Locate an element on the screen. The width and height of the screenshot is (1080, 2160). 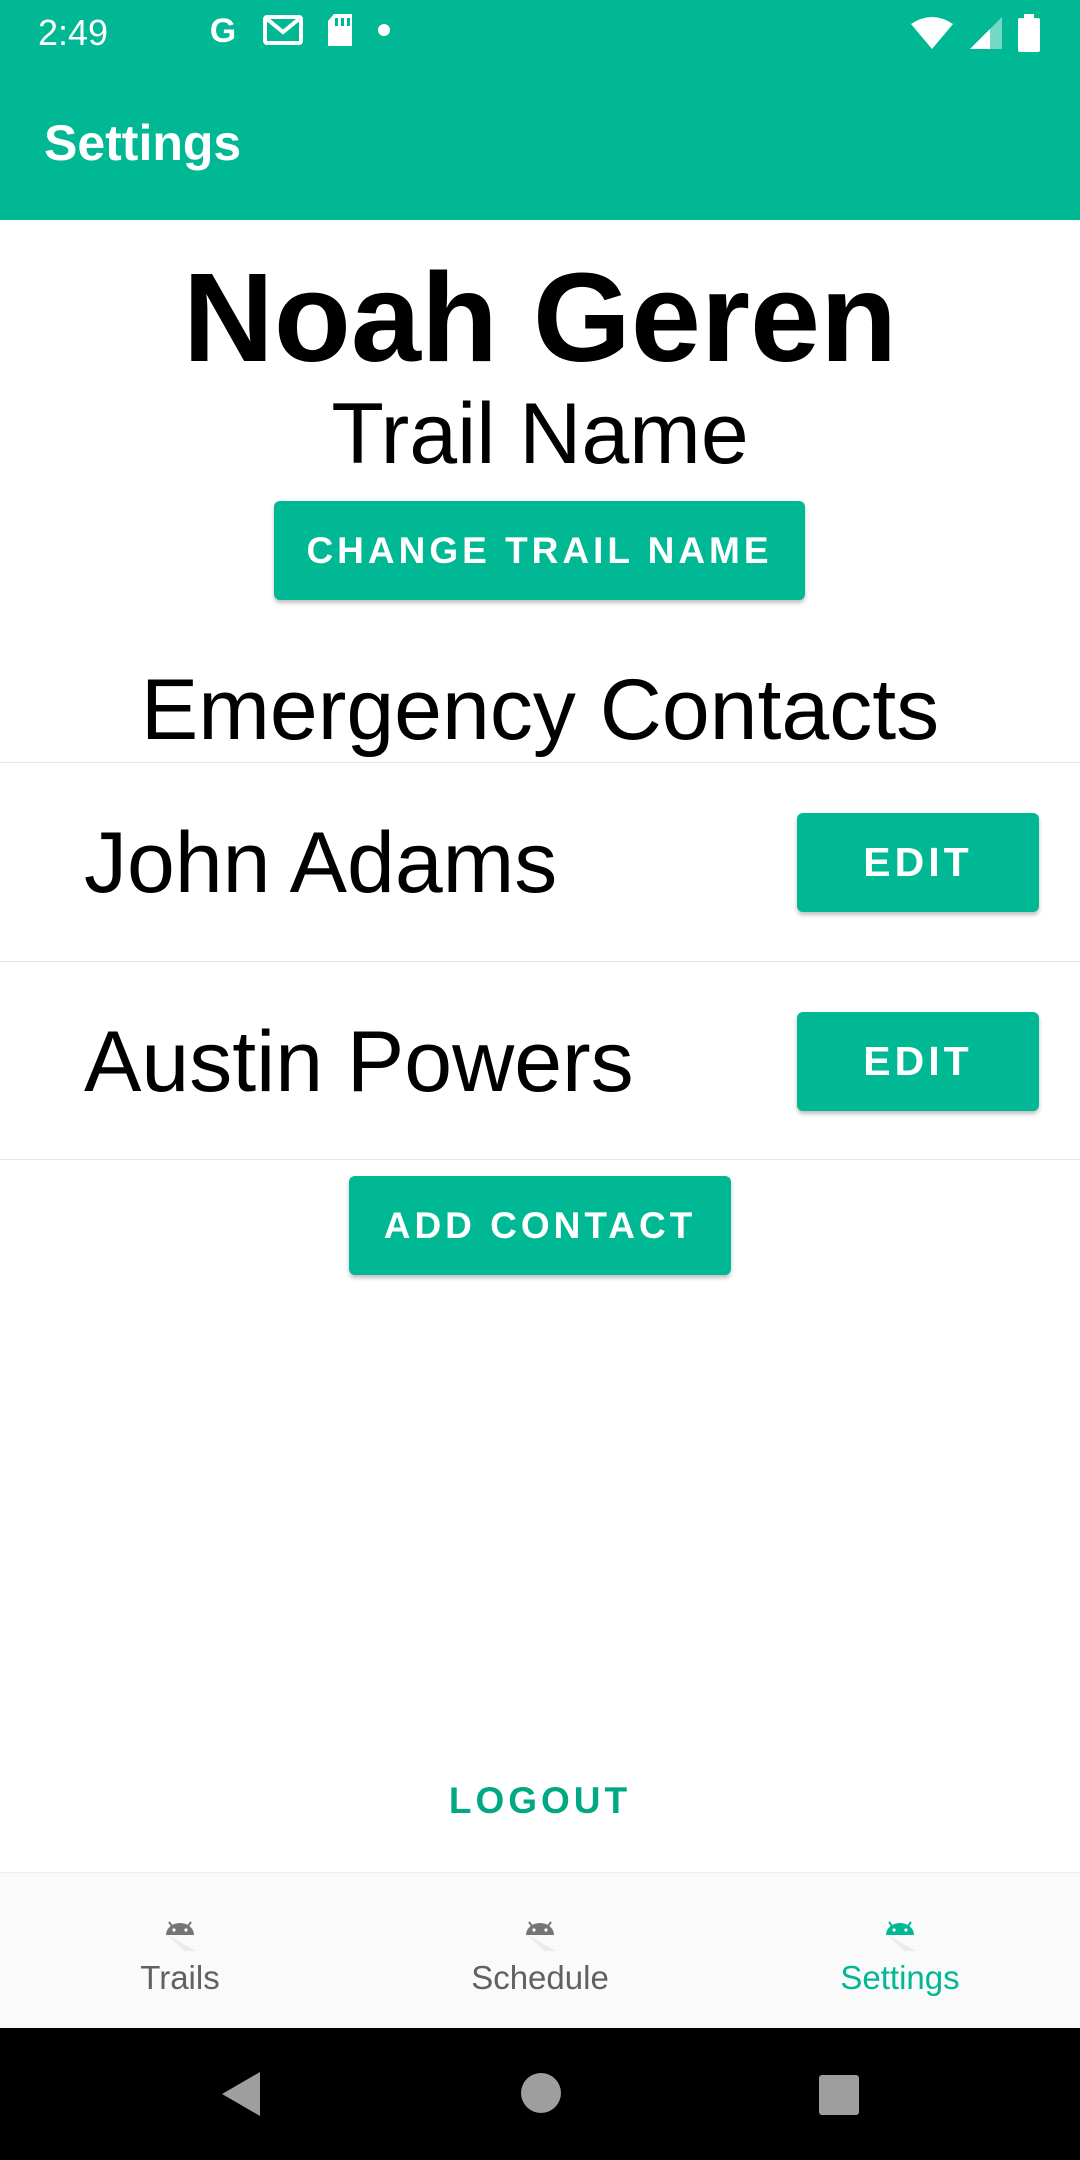
home-icon is located at coordinates (541, 2093).